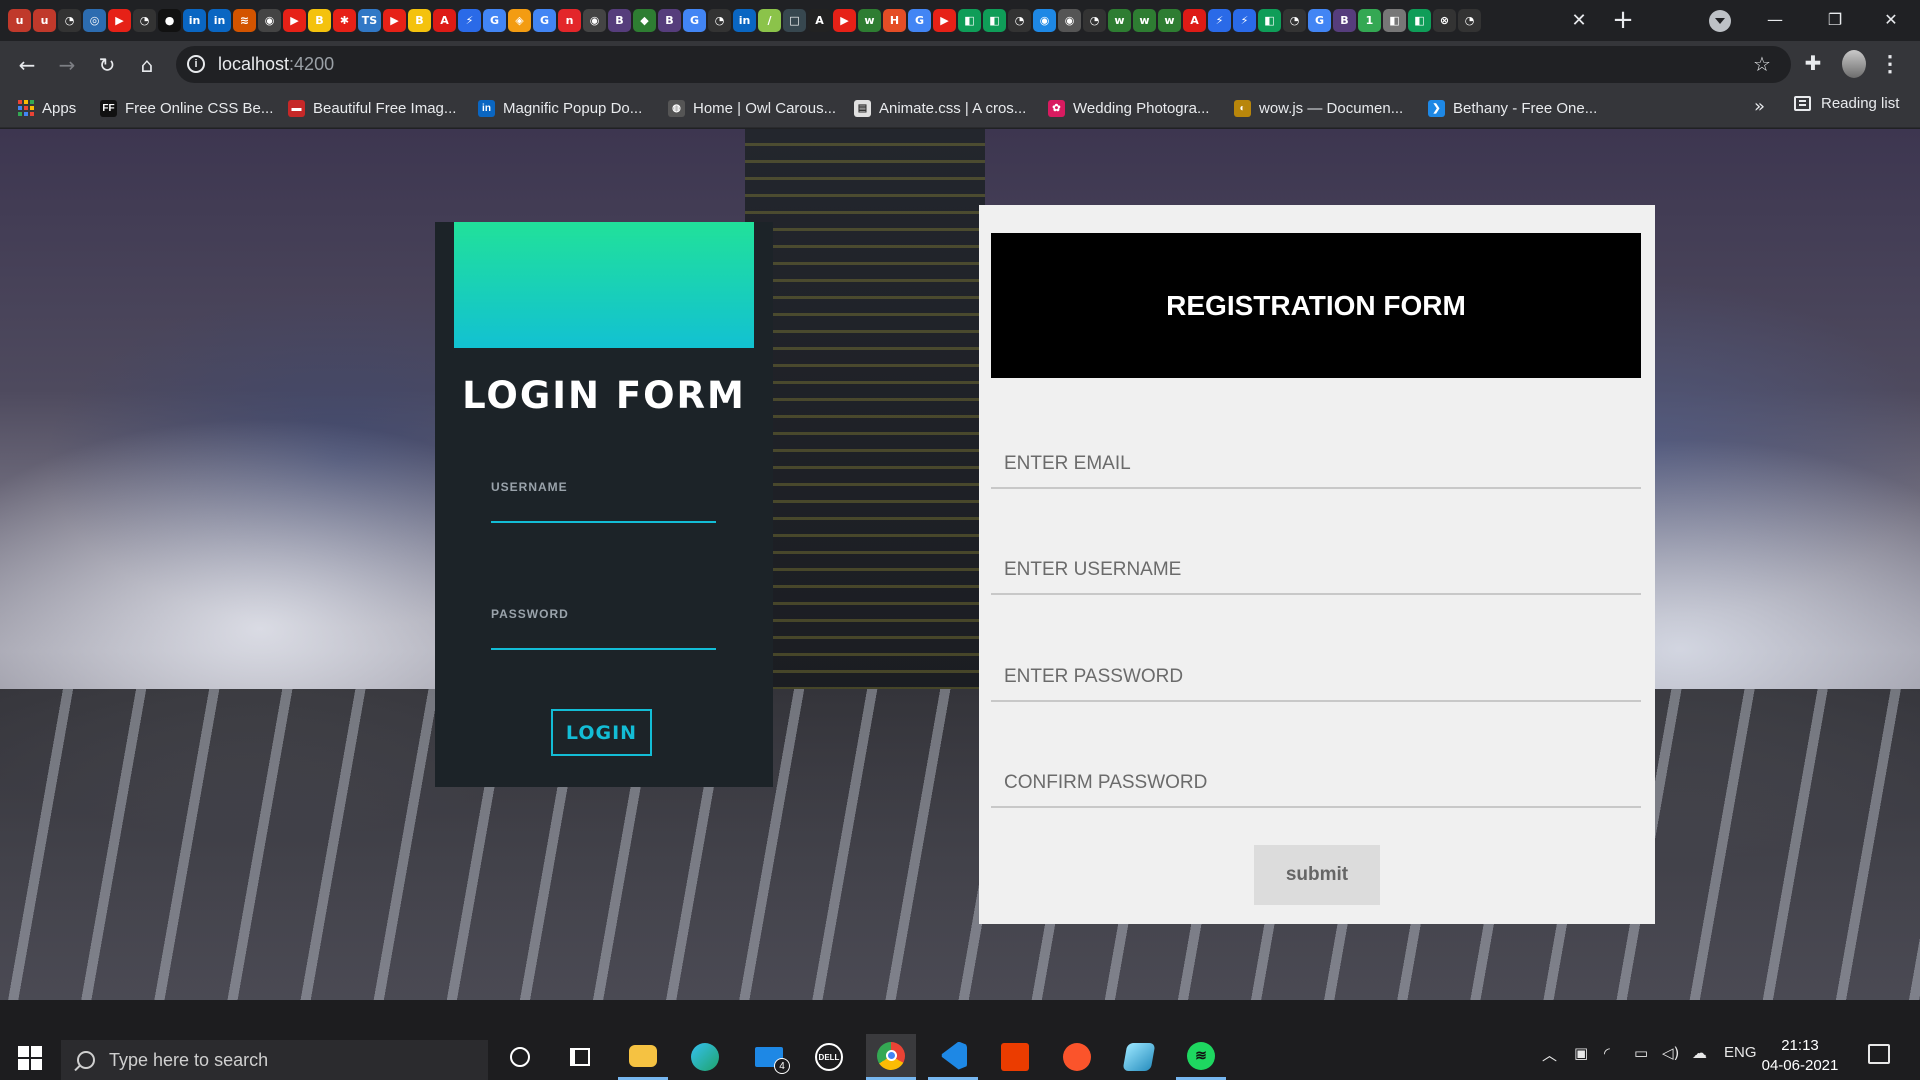 Image resolution: width=1920 pixels, height=1080 pixels. I want to click on vscode-icon, so click(953, 1057).